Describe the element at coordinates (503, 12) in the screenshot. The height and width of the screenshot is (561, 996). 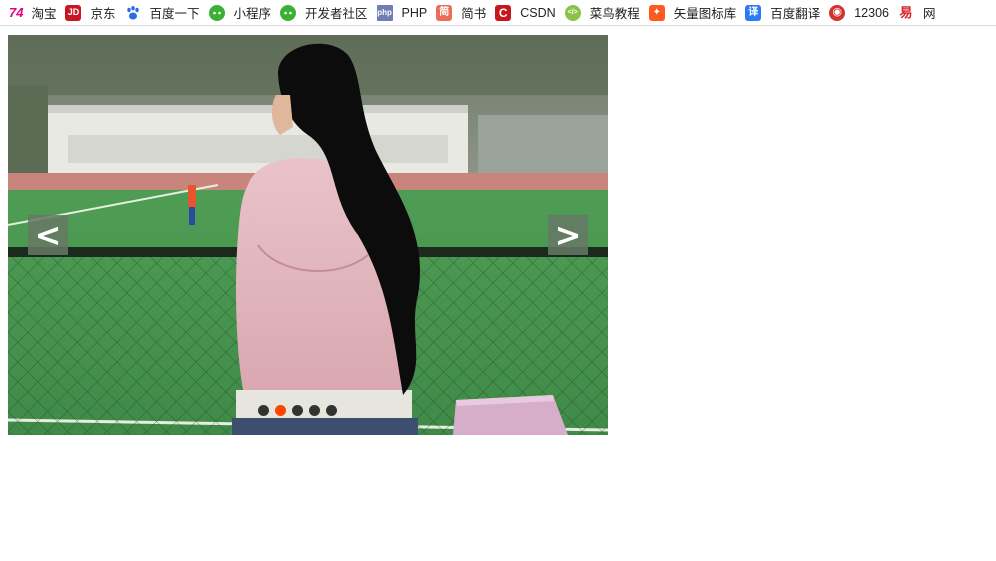
I see `csdn-icon: C` at that location.